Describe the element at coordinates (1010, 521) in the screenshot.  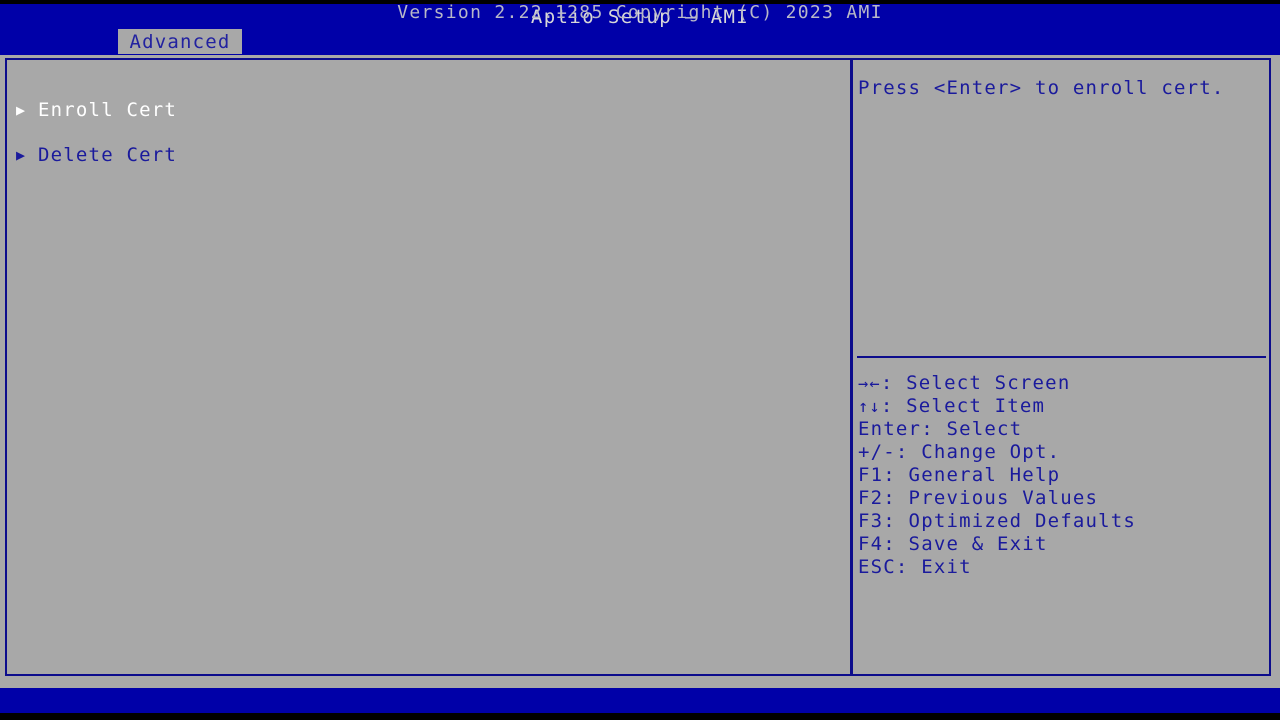
I see `legend-f3-label: : Optimized Defaults` at that location.